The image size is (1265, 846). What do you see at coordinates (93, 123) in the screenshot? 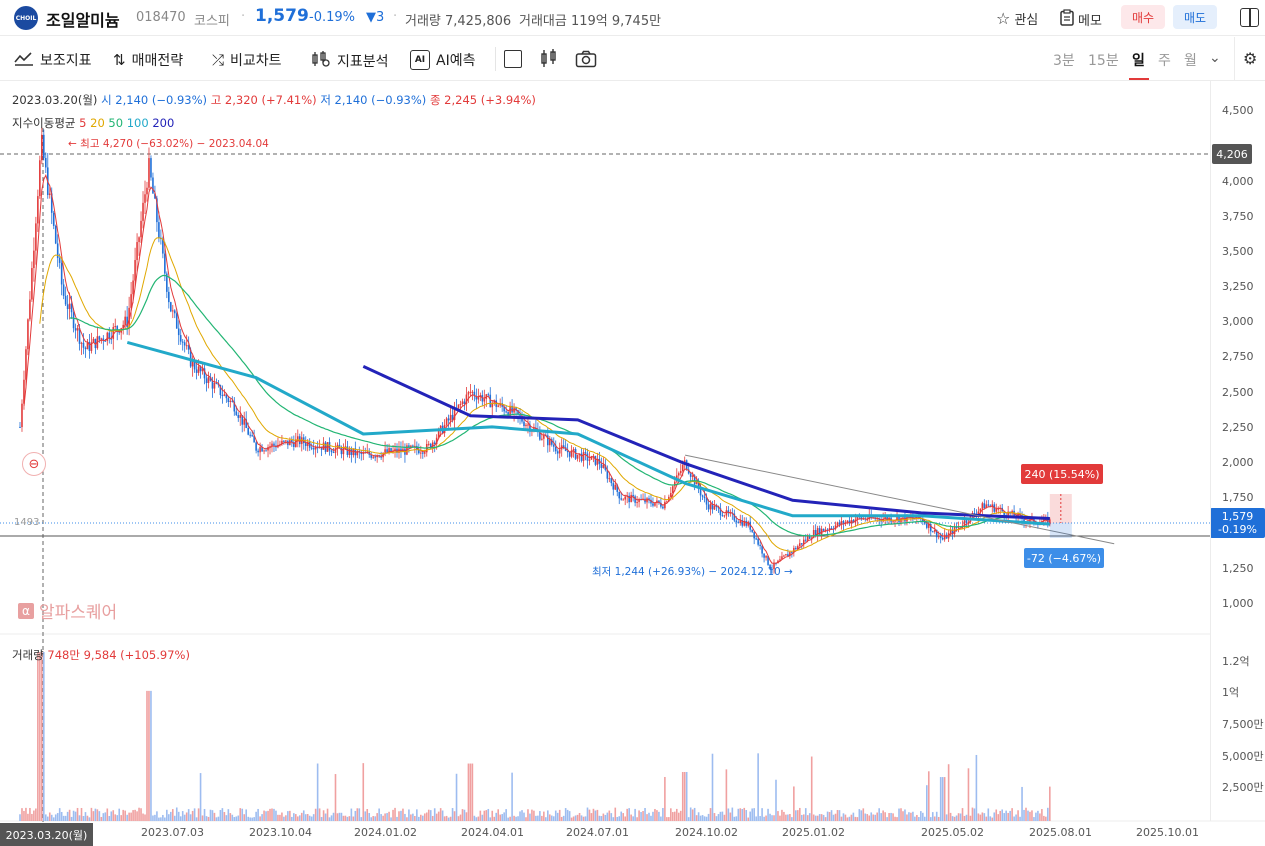
I see `ema-legend: 지수이동평균 5 20 50 100 200` at bounding box center [93, 123].